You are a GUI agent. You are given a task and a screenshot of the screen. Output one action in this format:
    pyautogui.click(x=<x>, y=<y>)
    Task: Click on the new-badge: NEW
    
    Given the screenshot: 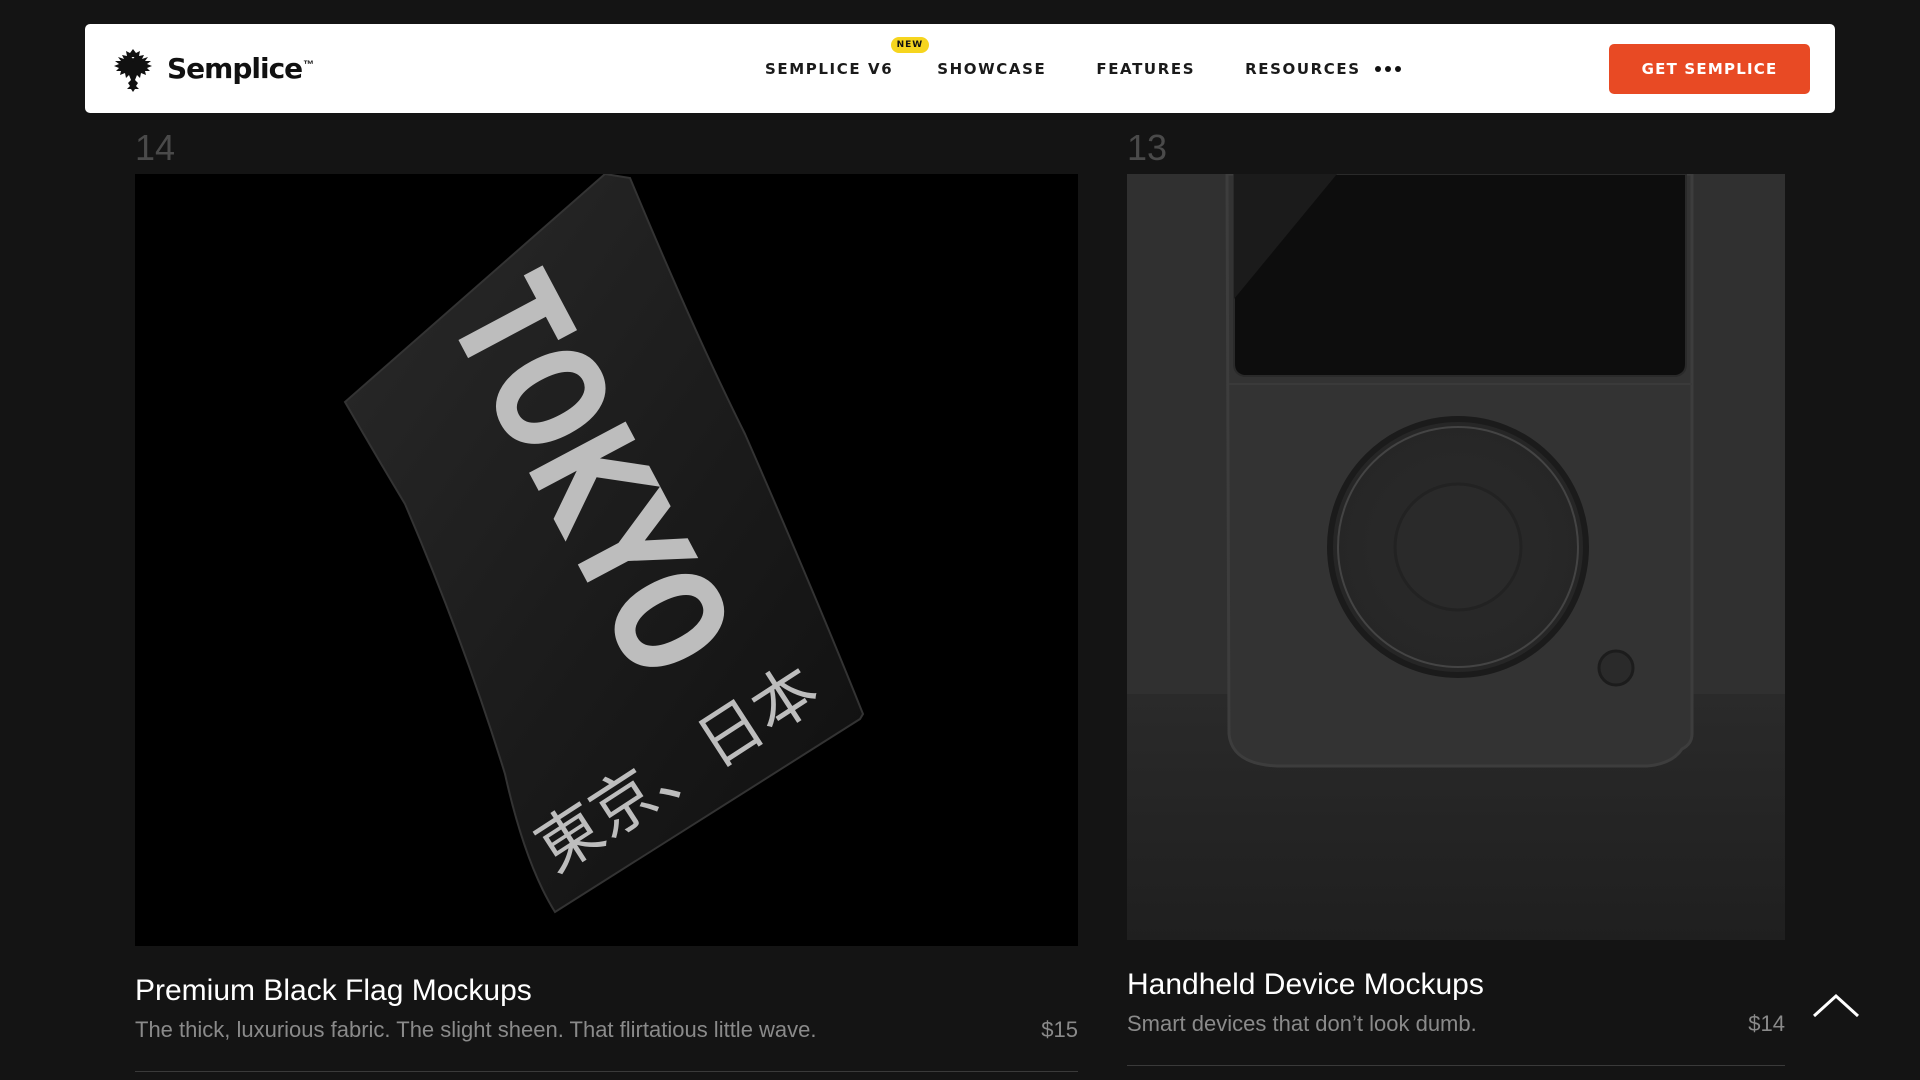 What is the action you would take?
    pyautogui.click(x=910, y=44)
    